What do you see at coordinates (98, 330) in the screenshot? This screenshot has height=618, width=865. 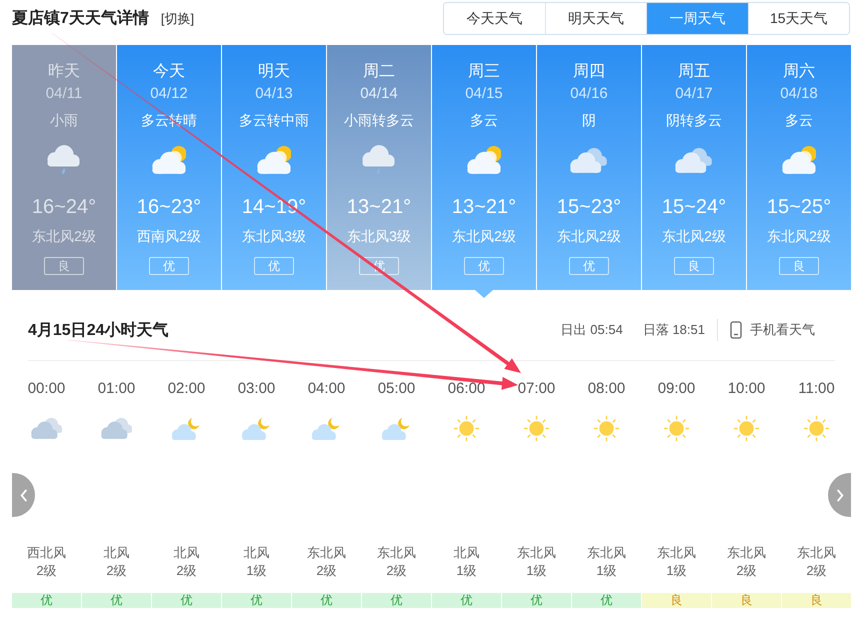 I see `section-title: 4月15日24小时天气` at bounding box center [98, 330].